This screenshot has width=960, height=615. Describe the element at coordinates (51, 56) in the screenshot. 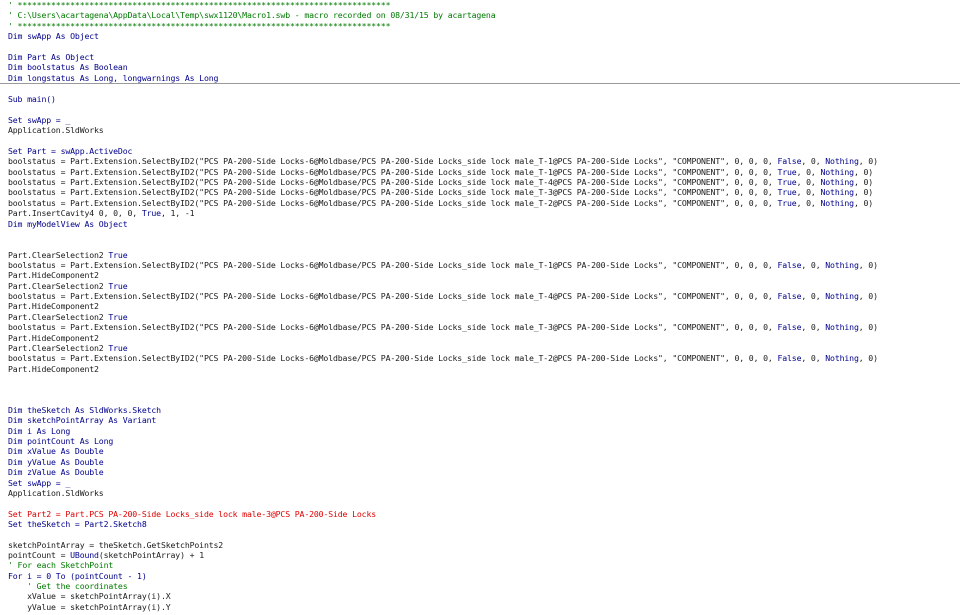

I see `code-keyword: Dim Part As Object` at that location.